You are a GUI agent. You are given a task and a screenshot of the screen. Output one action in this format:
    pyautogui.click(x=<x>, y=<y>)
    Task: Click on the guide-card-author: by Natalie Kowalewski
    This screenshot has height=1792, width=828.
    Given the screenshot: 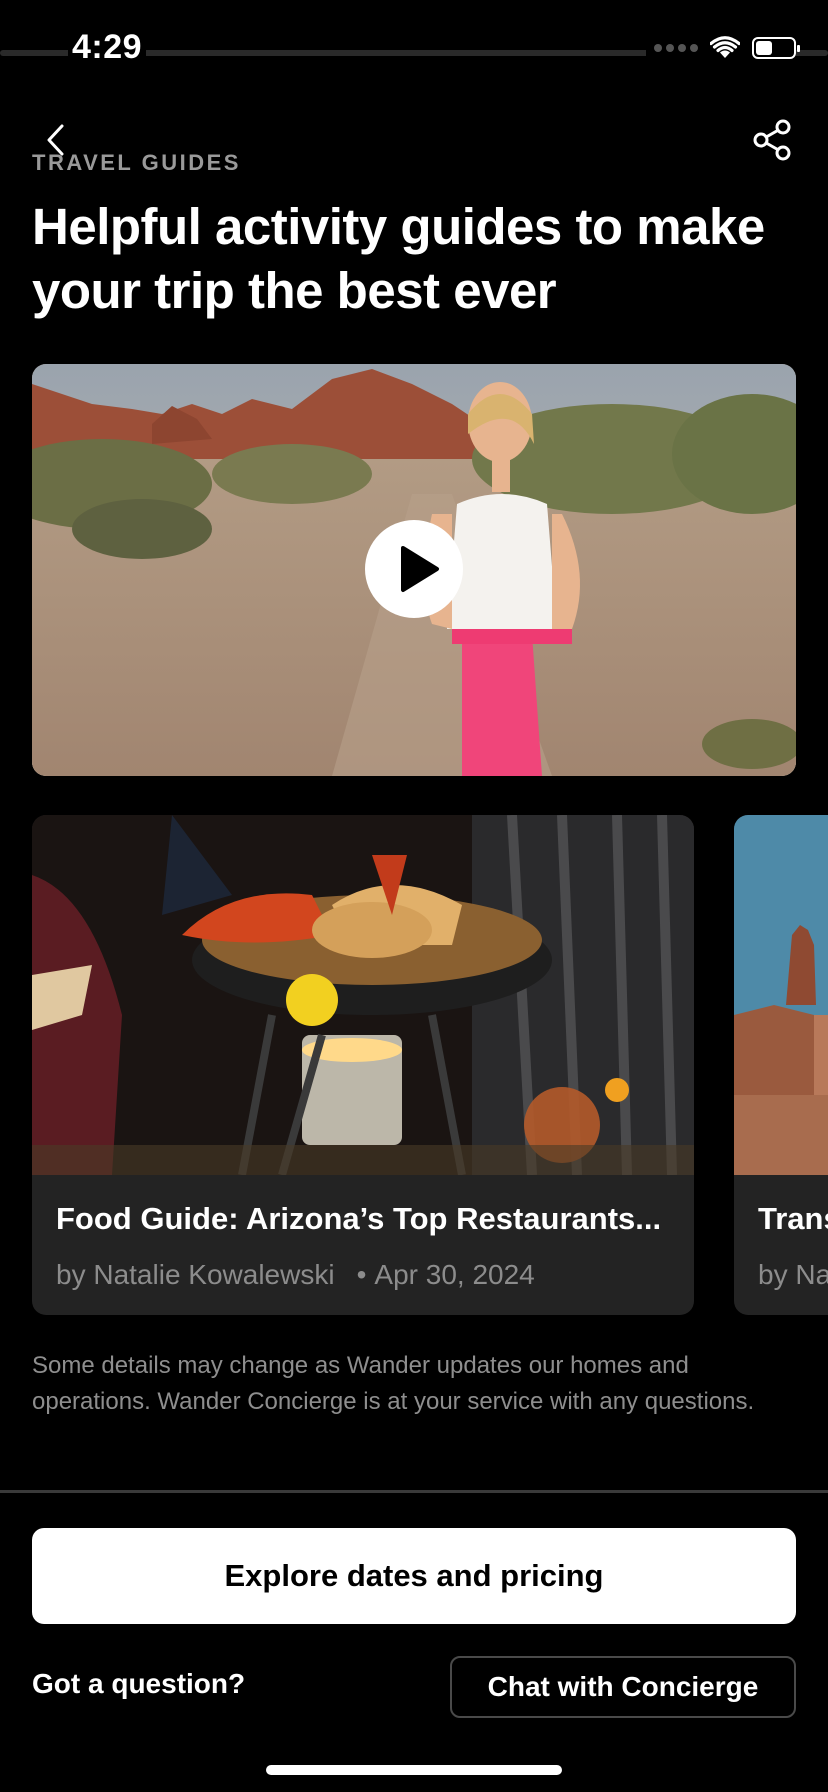 What is the action you would take?
    pyautogui.click(x=195, y=1274)
    